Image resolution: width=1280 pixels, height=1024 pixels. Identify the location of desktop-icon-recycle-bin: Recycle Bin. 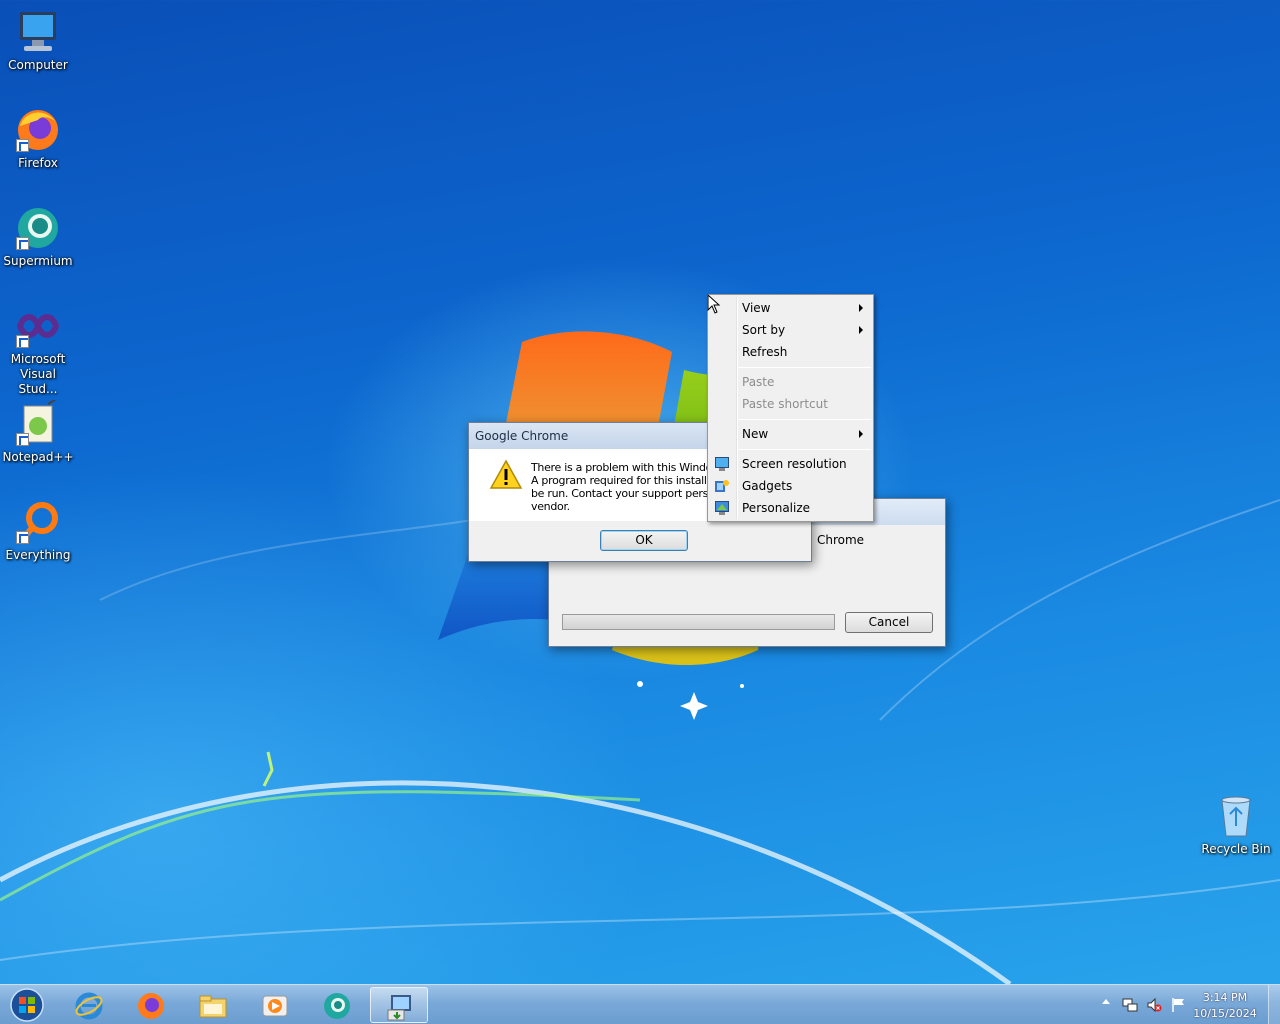
(1236, 824).